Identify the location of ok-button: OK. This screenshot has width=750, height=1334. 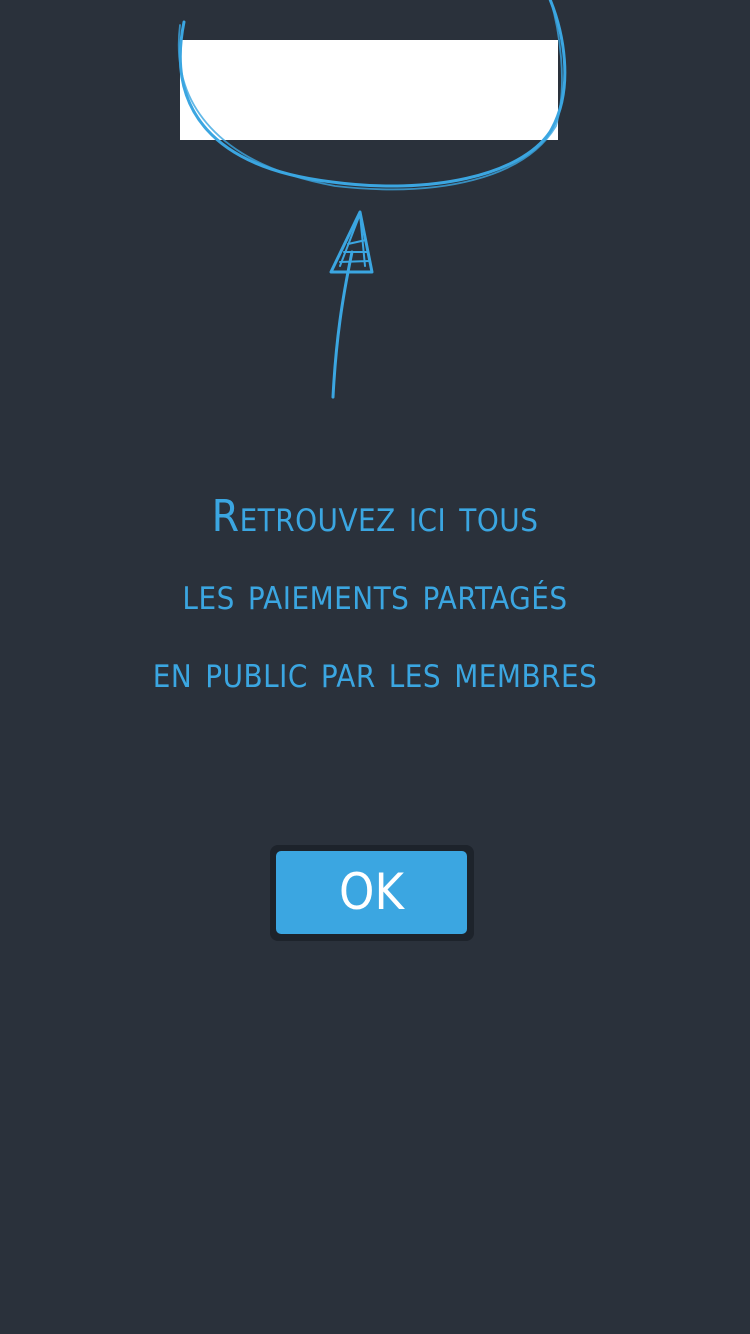
(371, 892).